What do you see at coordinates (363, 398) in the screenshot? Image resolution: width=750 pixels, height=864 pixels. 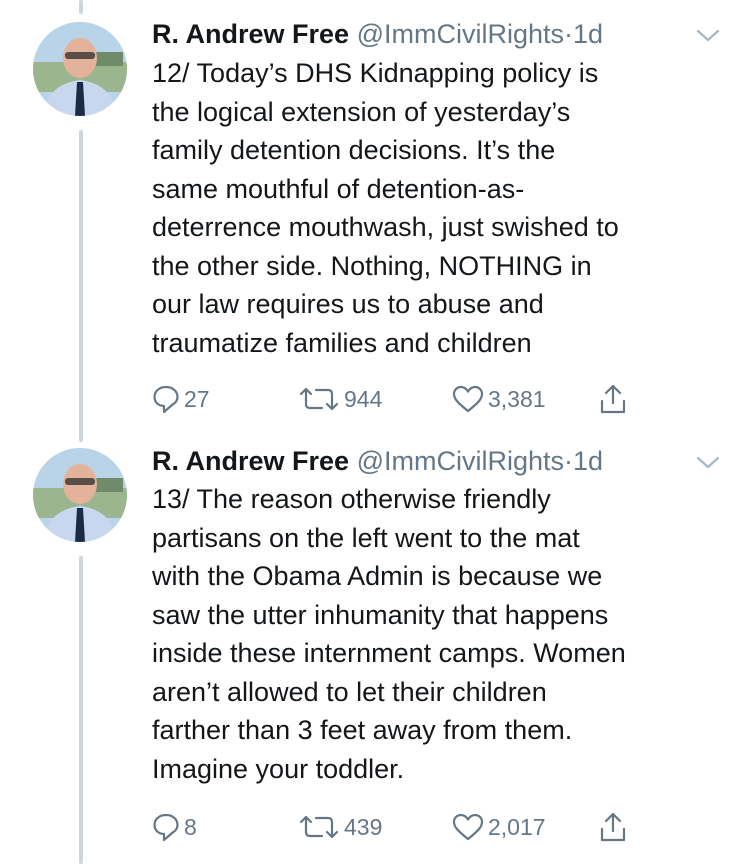 I see `retweet-count: 944` at bounding box center [363, 398].